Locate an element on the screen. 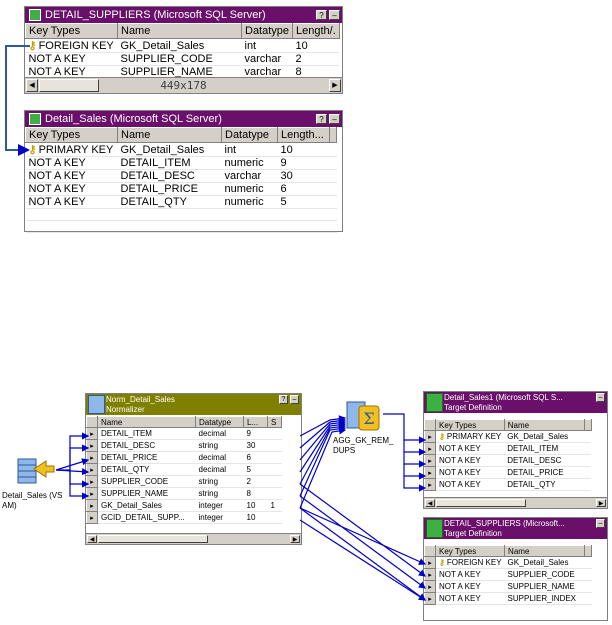  link-aggregator-to-target-sales is located at coordinates (405, 428).